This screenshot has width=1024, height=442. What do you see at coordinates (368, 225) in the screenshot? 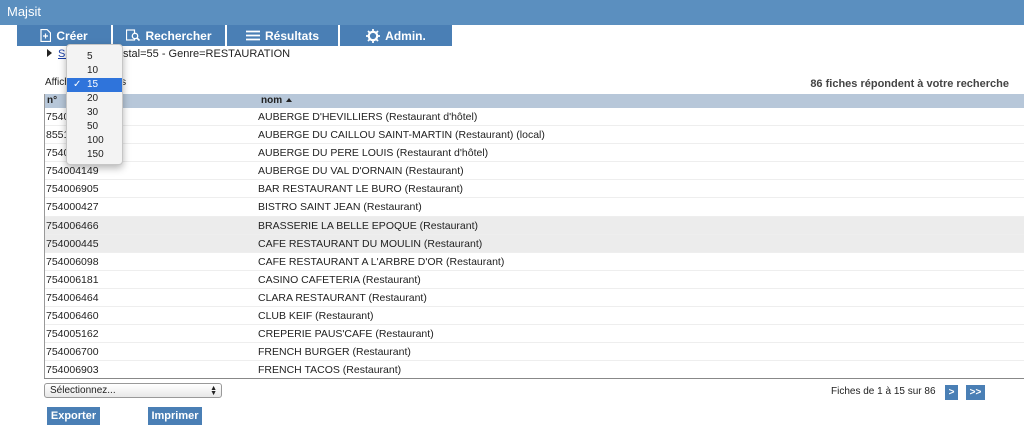
I see `row-name: BRASSERIE LA BELLE EPOQUE (Restaurant)` at bounding box center [368, 225].